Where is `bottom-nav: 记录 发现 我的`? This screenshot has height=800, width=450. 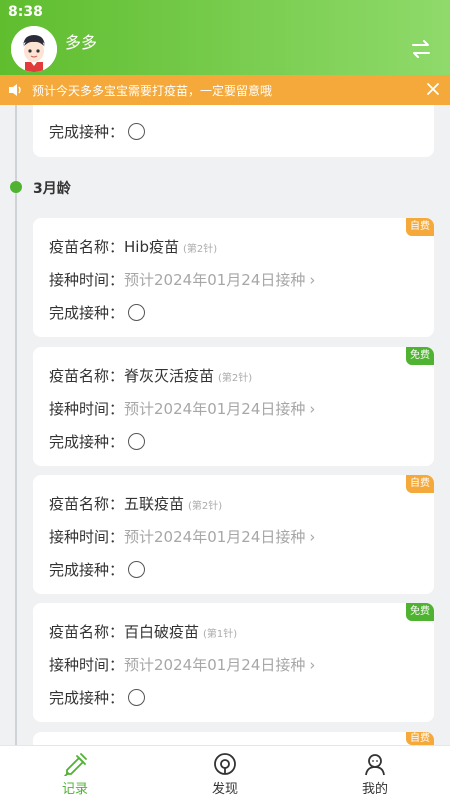 bottom-nav: 记录 发现 我的 is located at coordinates (225, 772).